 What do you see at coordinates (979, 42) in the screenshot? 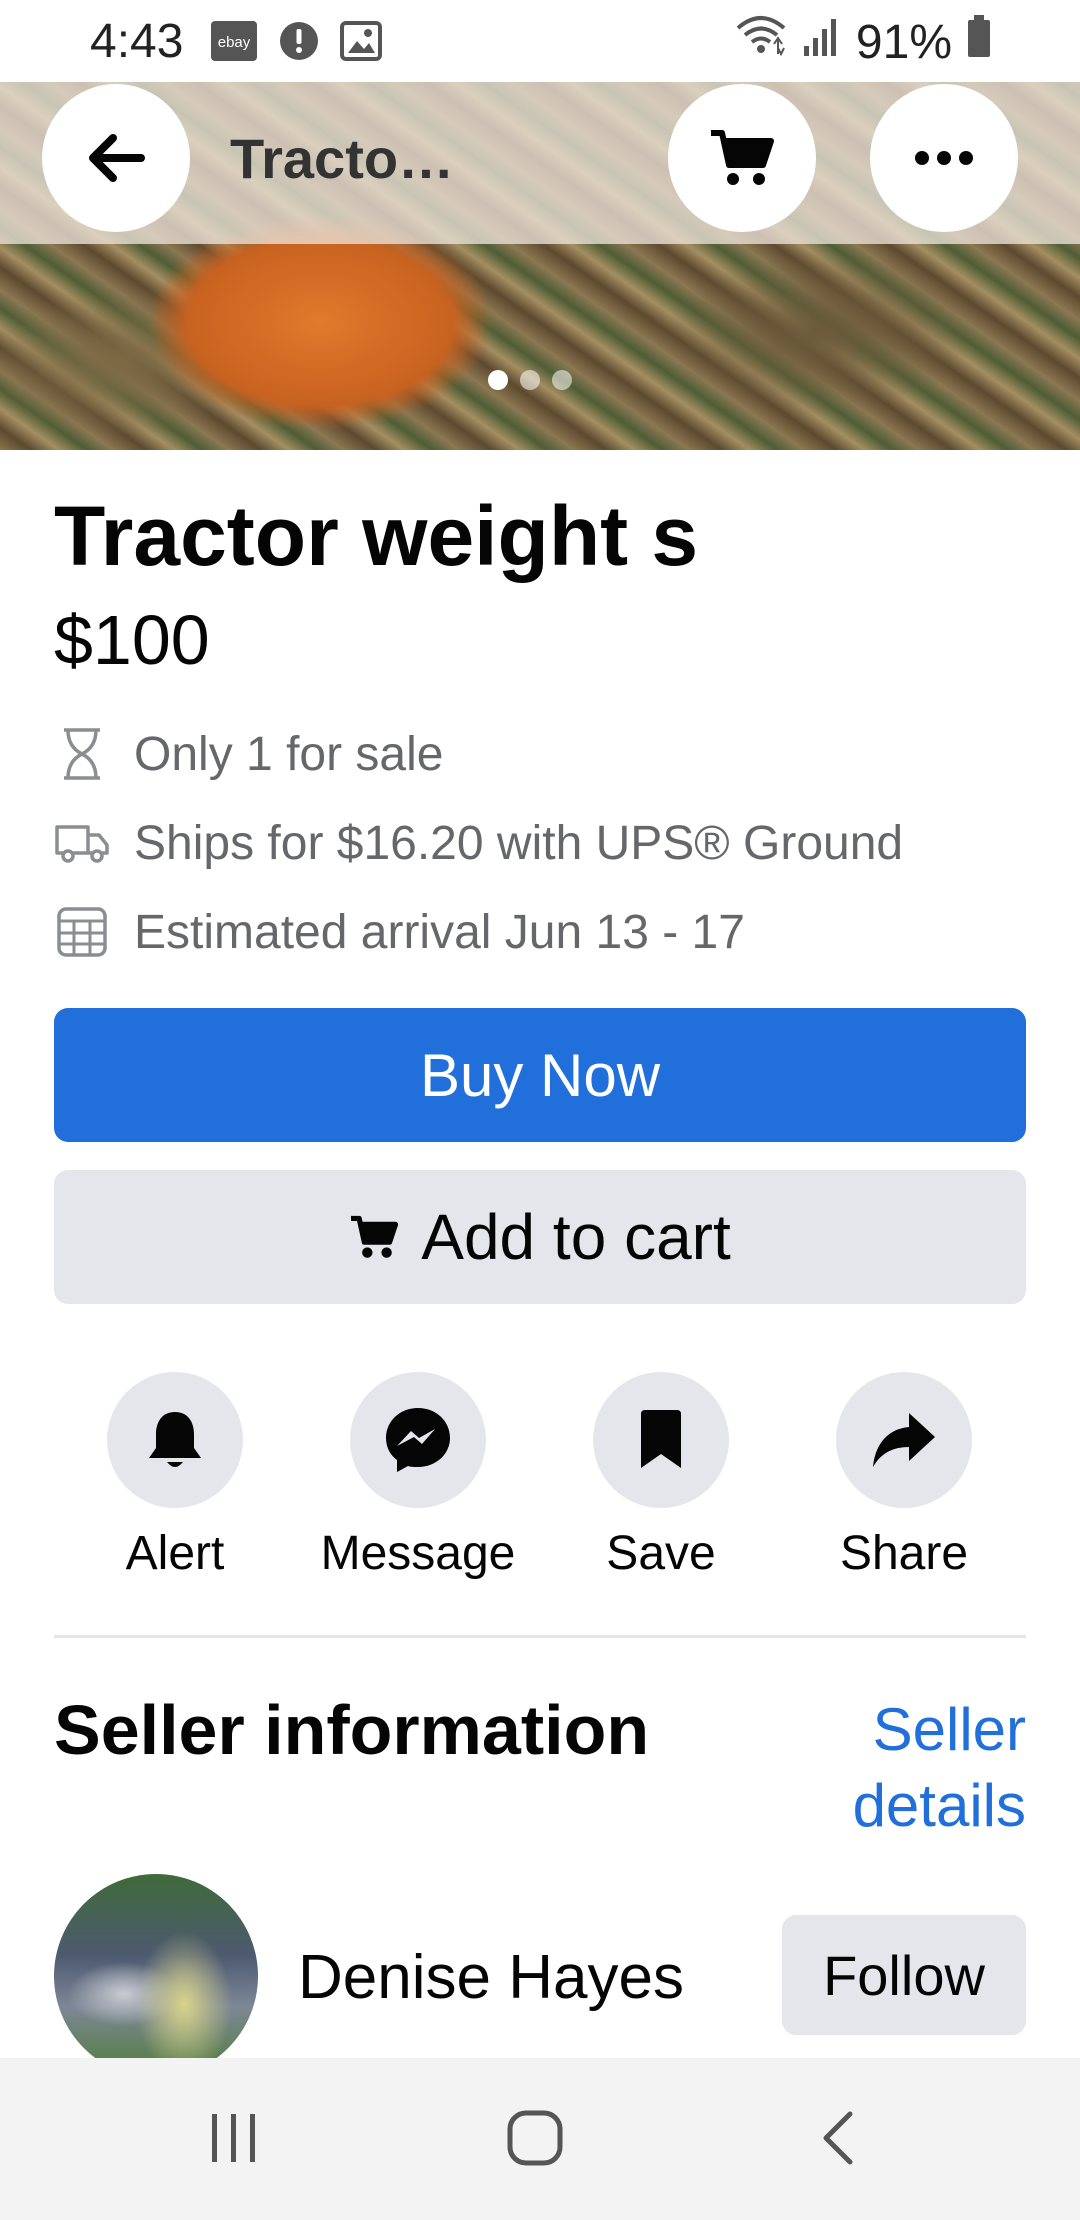
I see `battery-icon` at bounding box center [979, 42].